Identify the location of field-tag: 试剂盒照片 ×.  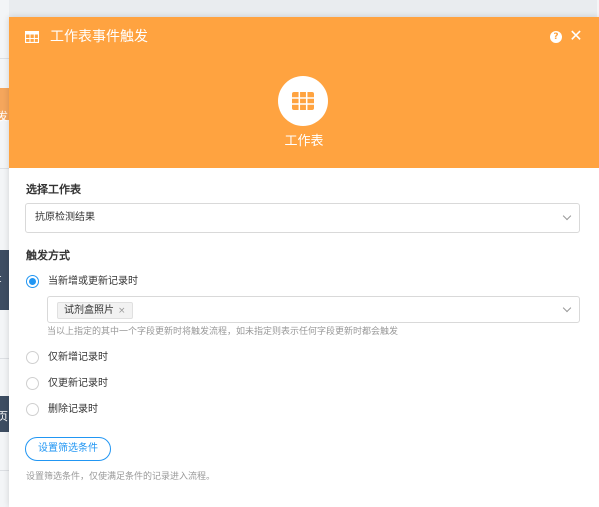
(95, 310).